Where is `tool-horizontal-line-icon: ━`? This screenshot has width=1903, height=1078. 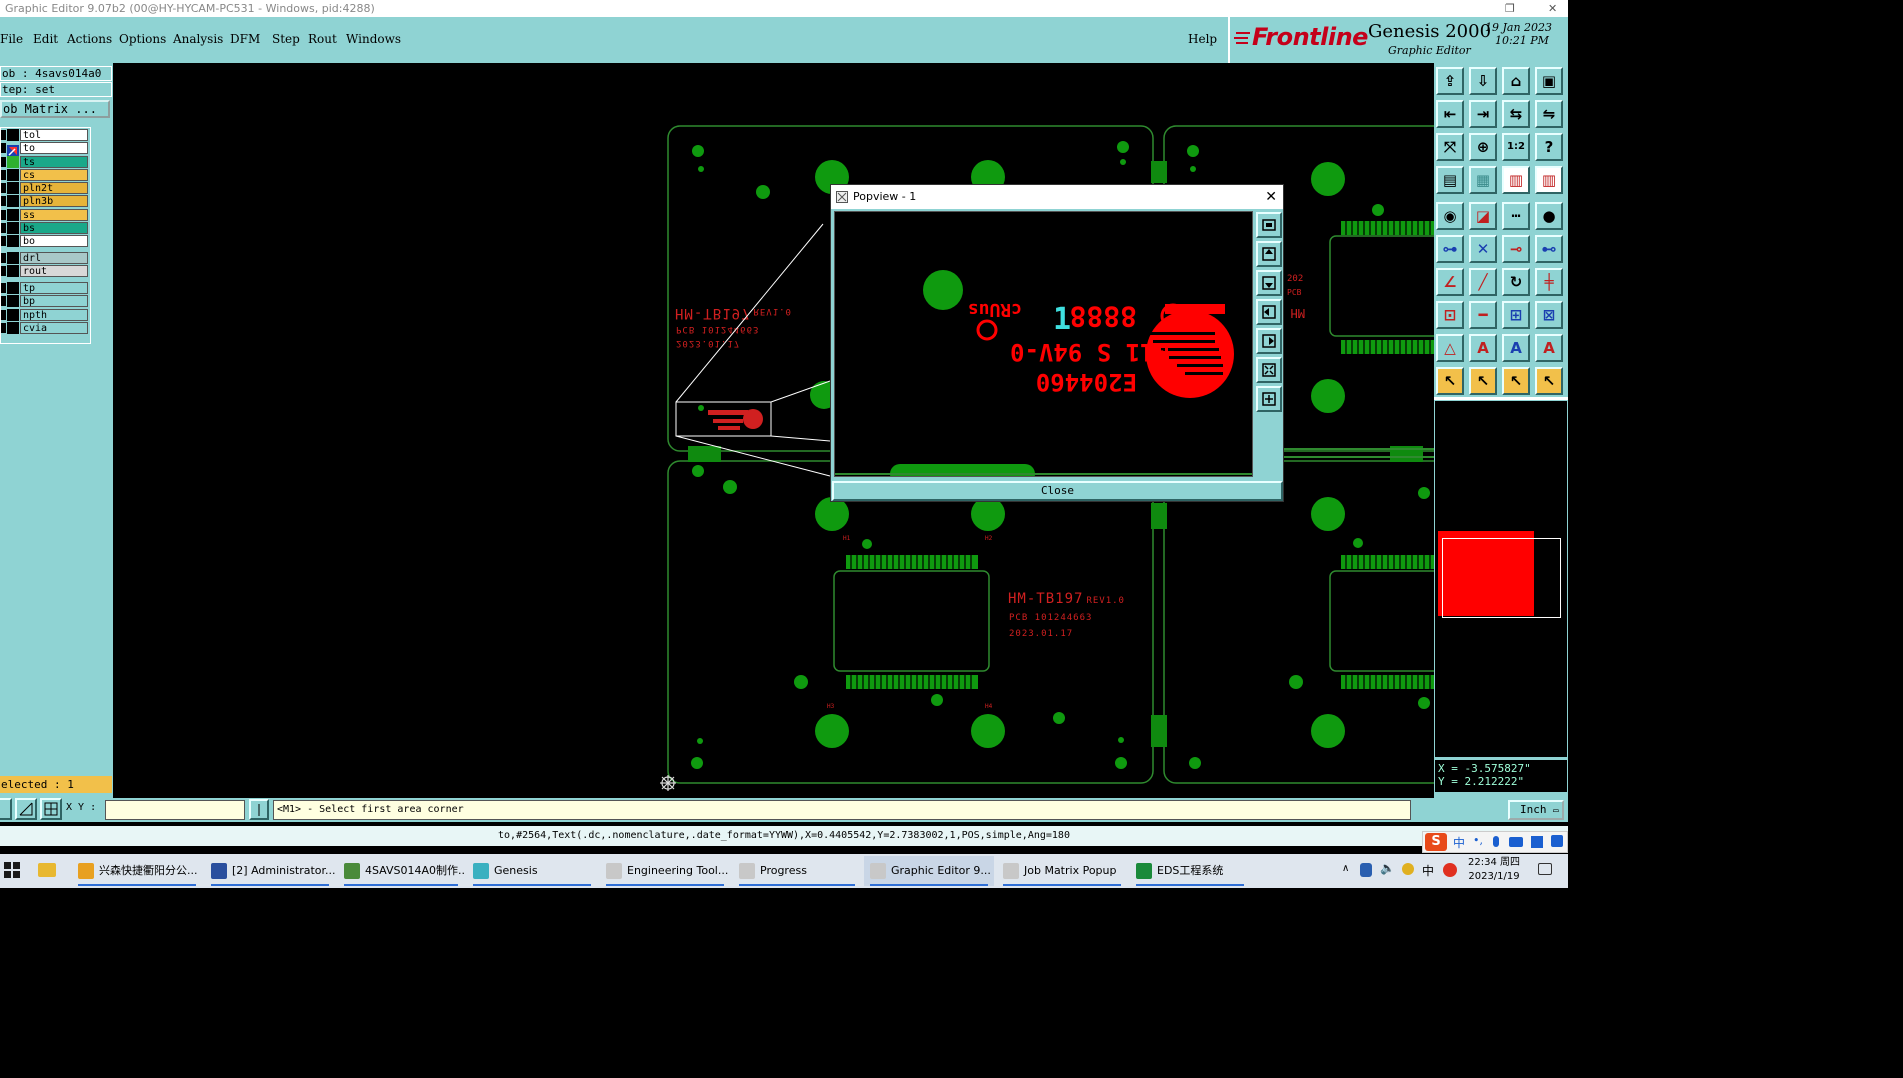 tool-horizontal-line-icon: ━ is located at coordinates (1483, 315).